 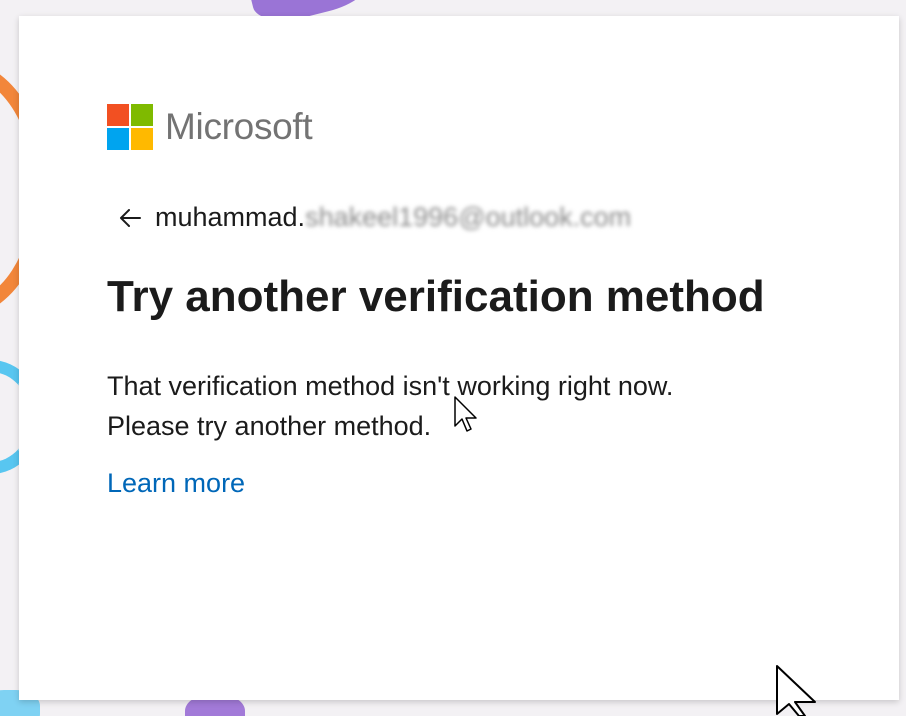 What do you see at coordinates (118, 115) in the screenshot?
I see `logo-square-red` at bounding box center [118, 115].